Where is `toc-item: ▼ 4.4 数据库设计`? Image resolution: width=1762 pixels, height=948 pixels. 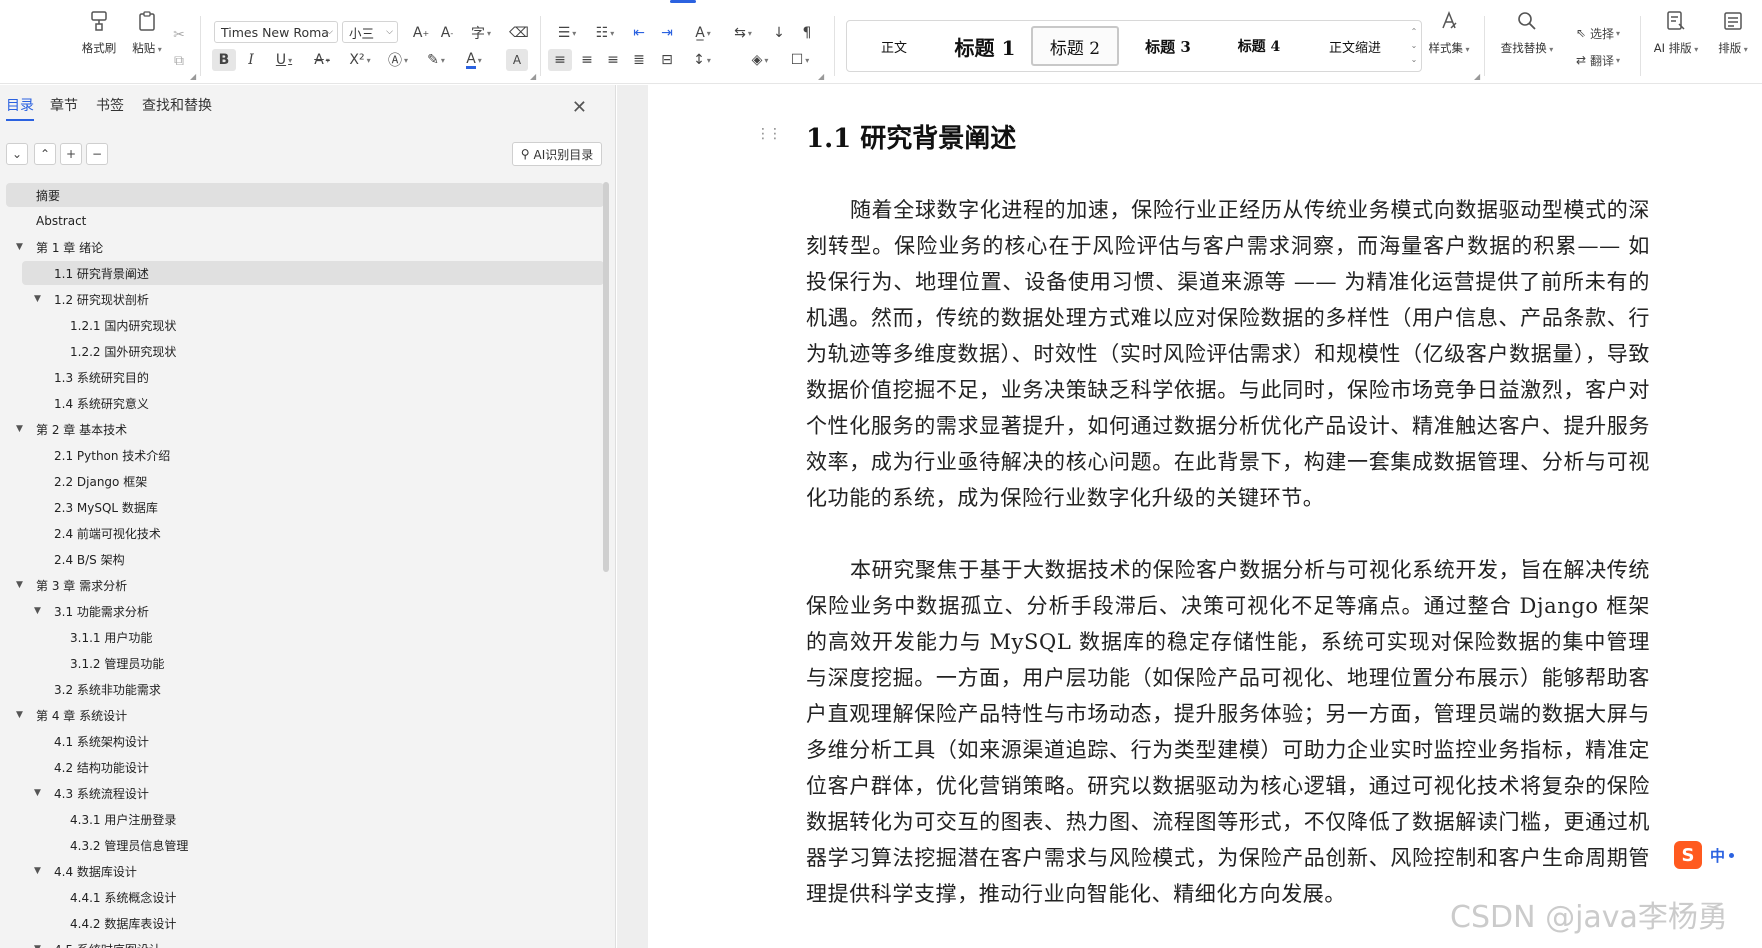
toc-item: ▼ 4.4 数据库设计 is located at coordinates (305, 871).